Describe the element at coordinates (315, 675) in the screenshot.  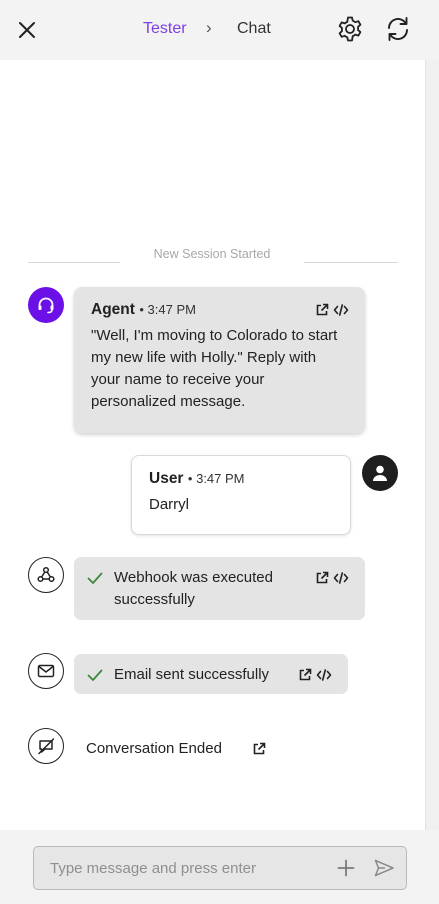
I see `email-event-actions` at that location.